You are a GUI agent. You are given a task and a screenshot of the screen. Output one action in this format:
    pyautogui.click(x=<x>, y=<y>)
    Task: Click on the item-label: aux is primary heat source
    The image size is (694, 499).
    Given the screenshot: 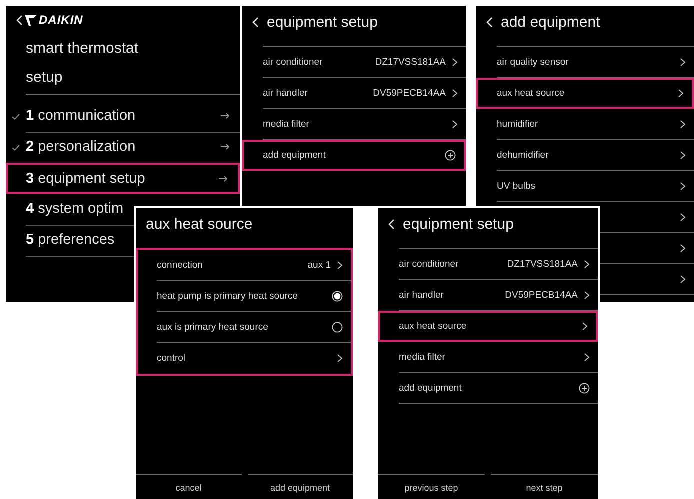 What is the action you would take?
    pyautogui.click(x=241, y=327)
    